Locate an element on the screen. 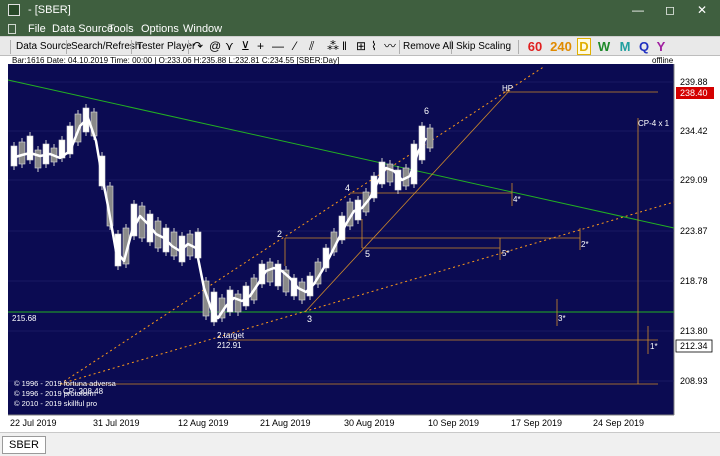  wave-label-4: 4 is located at coordinates (347, 188).